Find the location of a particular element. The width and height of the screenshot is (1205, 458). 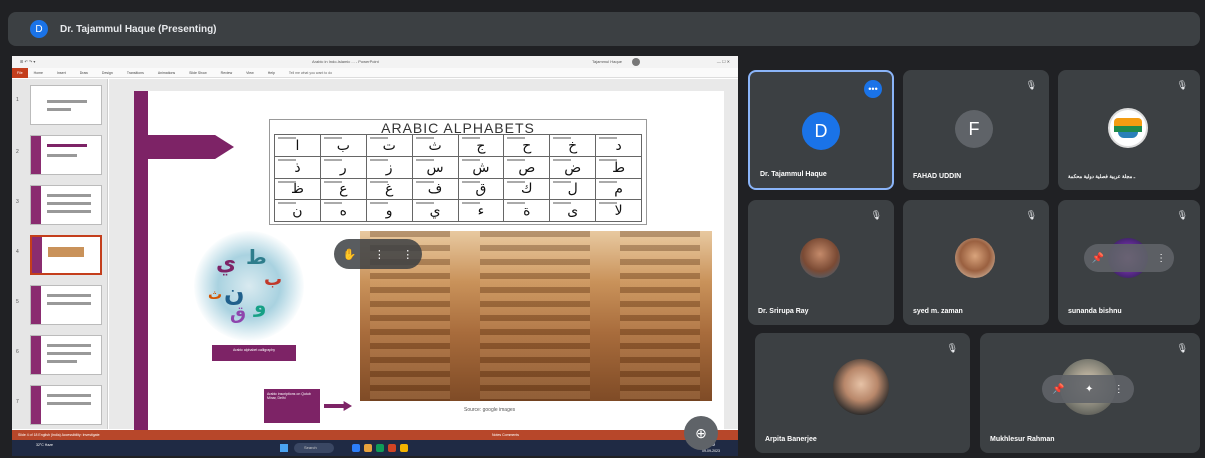

alphabet-cell: ى is located at coordinates (573, 210).